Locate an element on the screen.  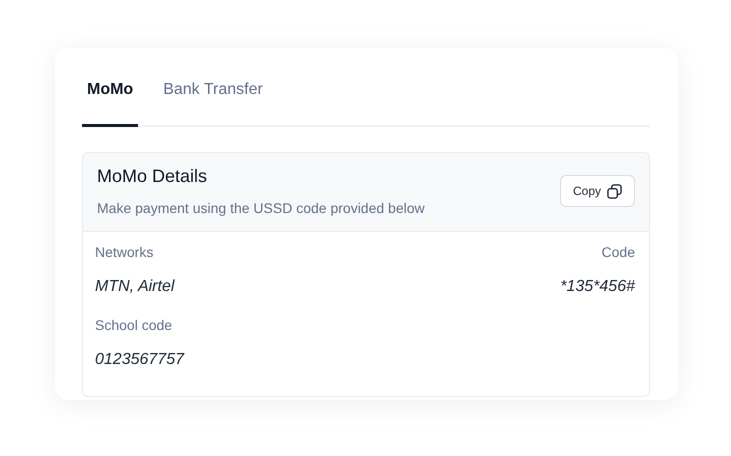
details-title: MoMo Details is located at coordinates (152, 176).